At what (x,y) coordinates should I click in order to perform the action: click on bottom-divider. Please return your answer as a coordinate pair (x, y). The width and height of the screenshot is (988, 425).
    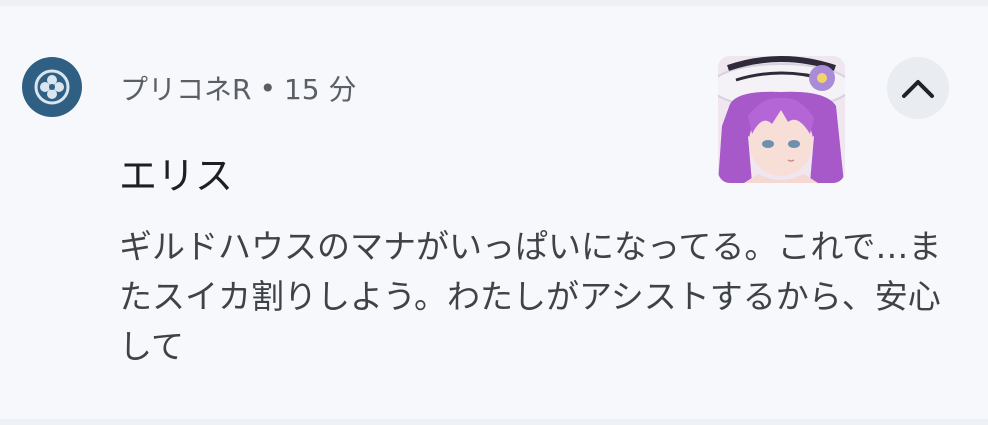
    Looking at the image, I should click on (494, 422).